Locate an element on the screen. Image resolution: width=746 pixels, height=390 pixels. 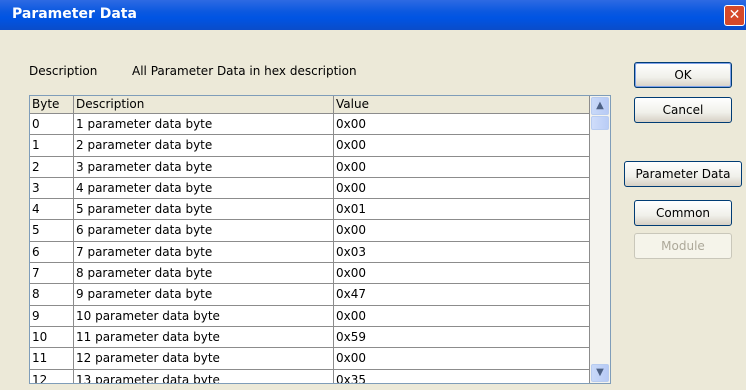
cell-description: 8 parameter data byte is located at coordinates (204, 274).